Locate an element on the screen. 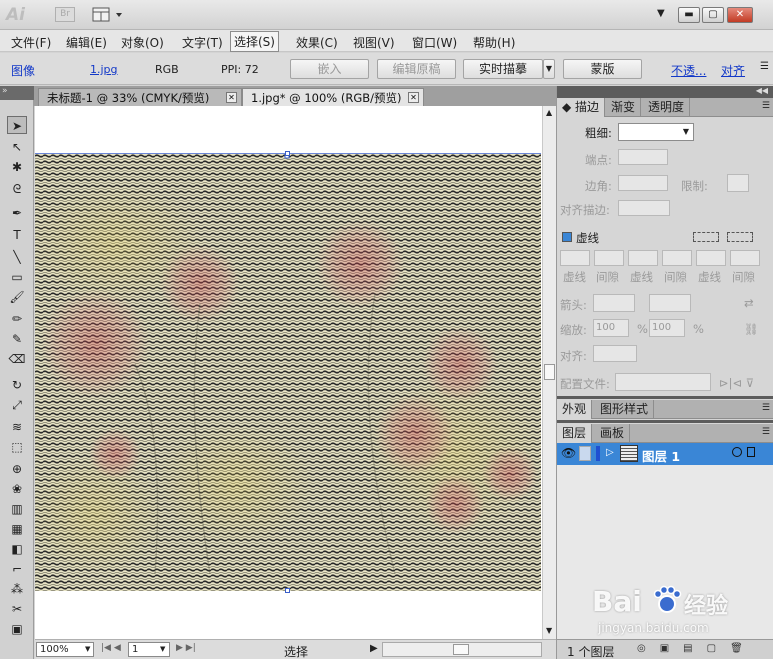 The height and width of the screenshot is (659, 773). symbol-sprayer-tool-icon: ❀ is located at coordinates (17, 489).